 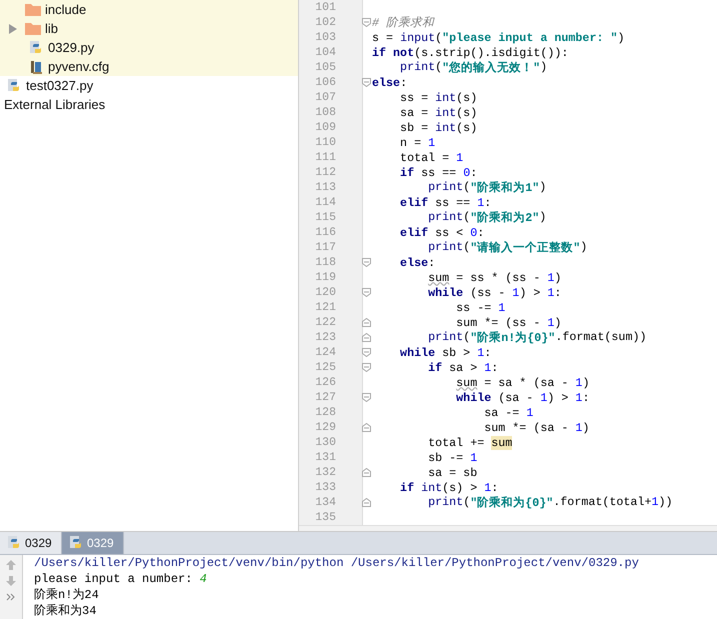 What do you see at coordinates (536, 427) in the screenshot?
I see `code-line: sum *= (sa - 1)` at bounding box center [536, 427].